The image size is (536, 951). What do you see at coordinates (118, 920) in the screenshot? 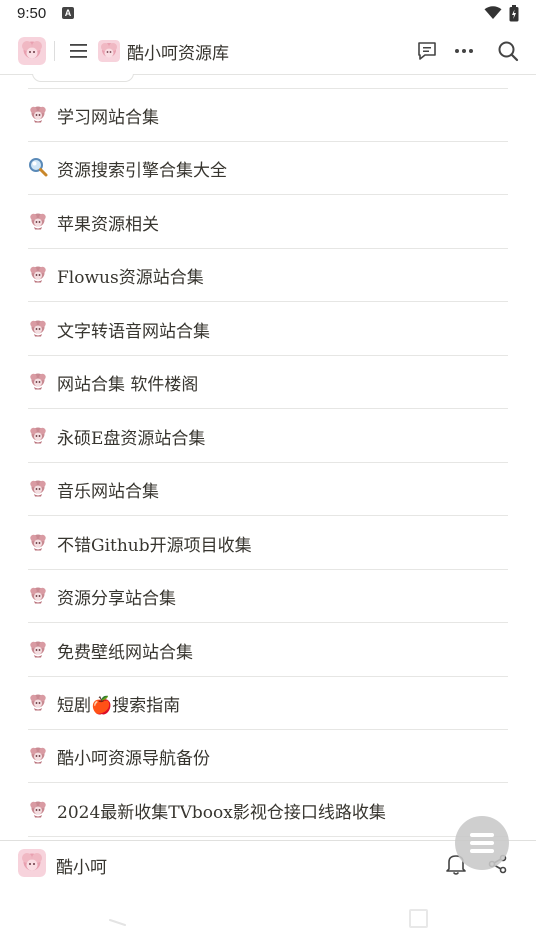
I see `nav-back-icon` at bounding box center [118, 920].